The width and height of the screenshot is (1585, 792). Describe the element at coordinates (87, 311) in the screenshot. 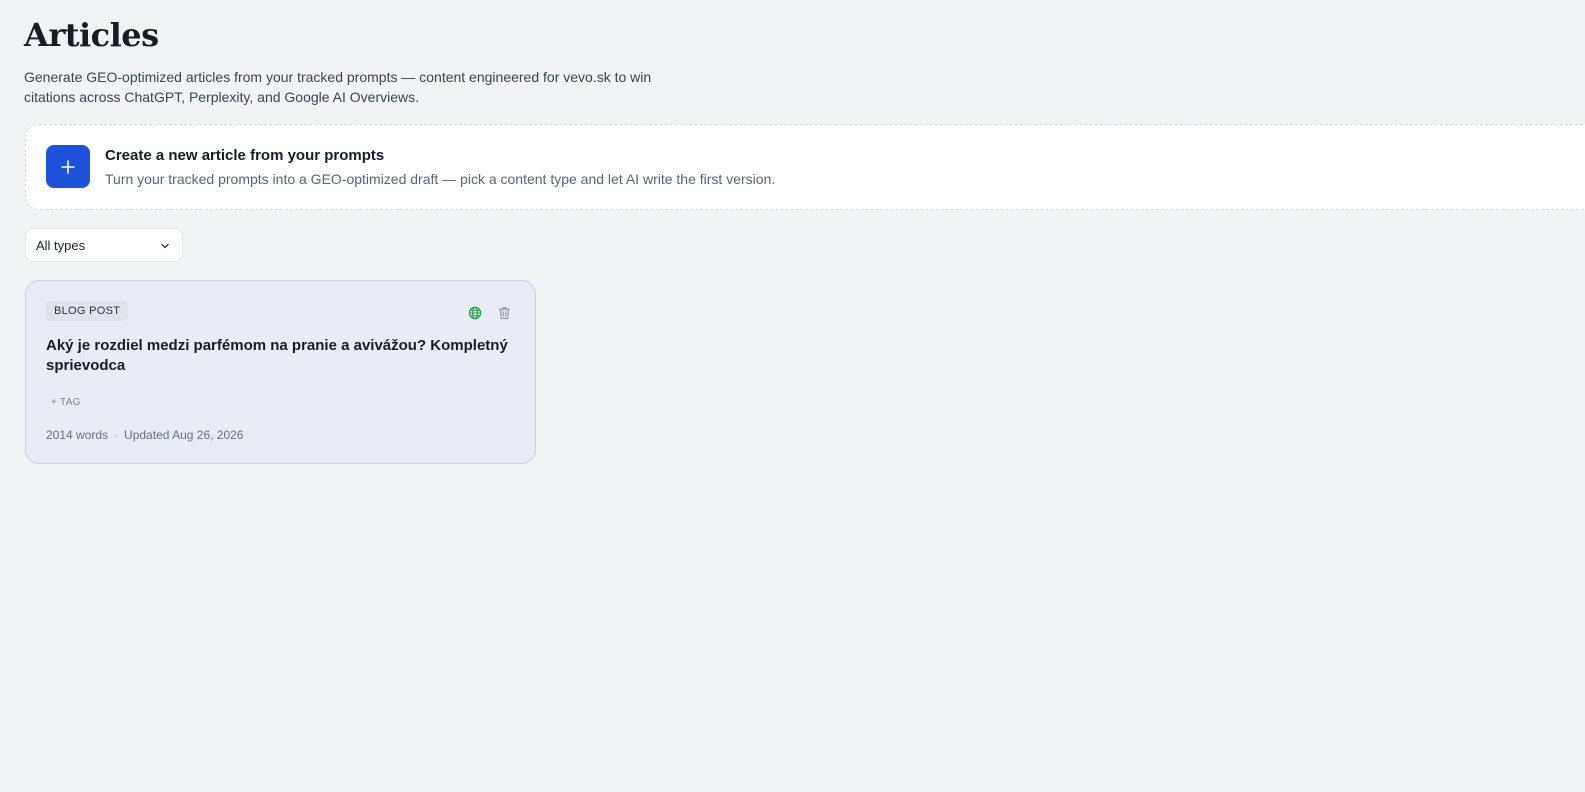

I see `article-type-badge: BLOG POST` at that location.